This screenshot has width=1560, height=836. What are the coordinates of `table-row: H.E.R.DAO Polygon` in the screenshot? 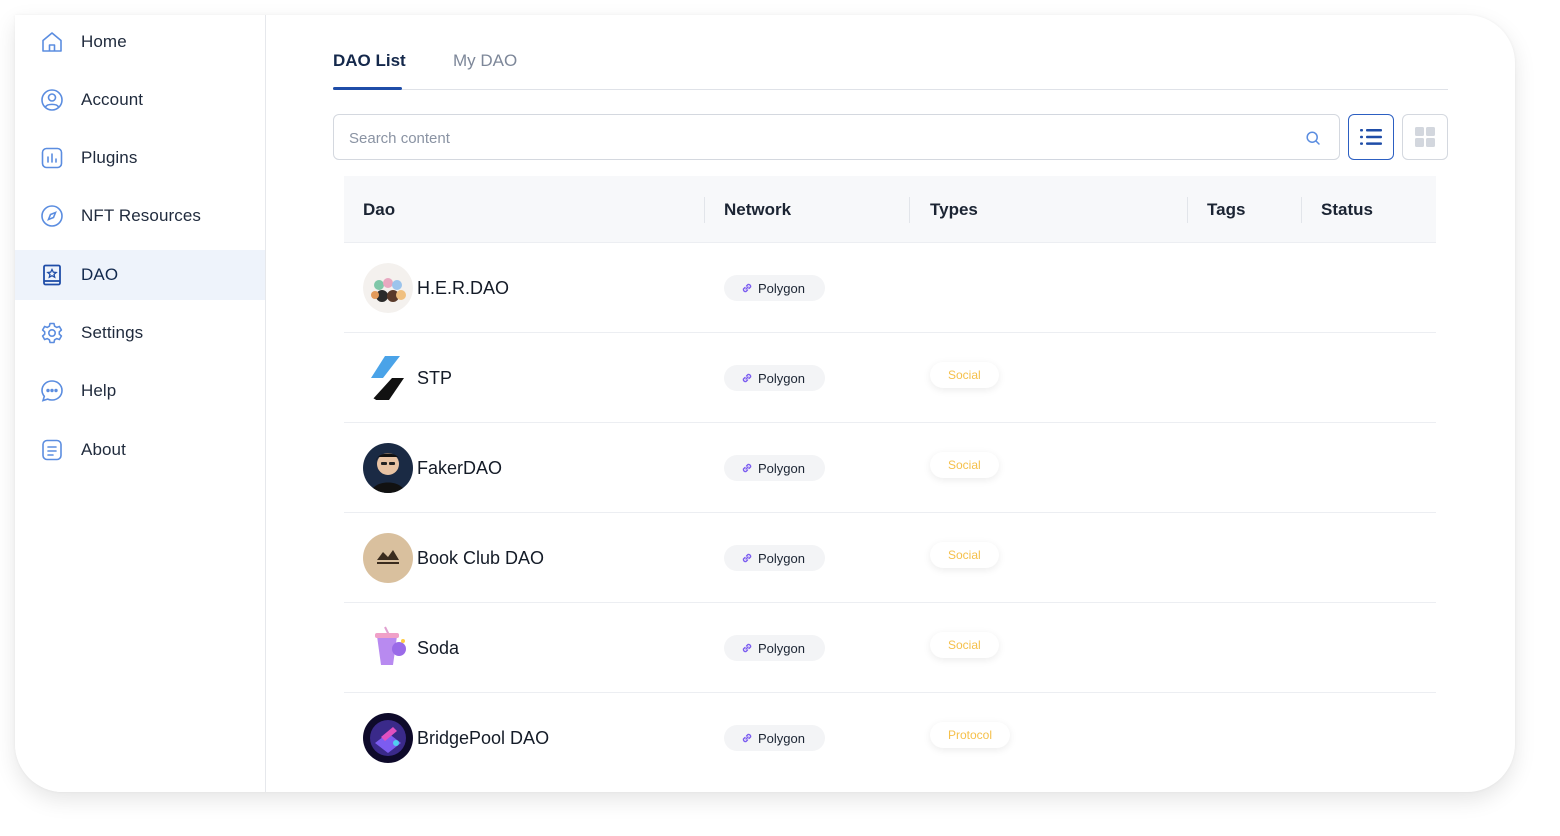 It's located at (890, 288).